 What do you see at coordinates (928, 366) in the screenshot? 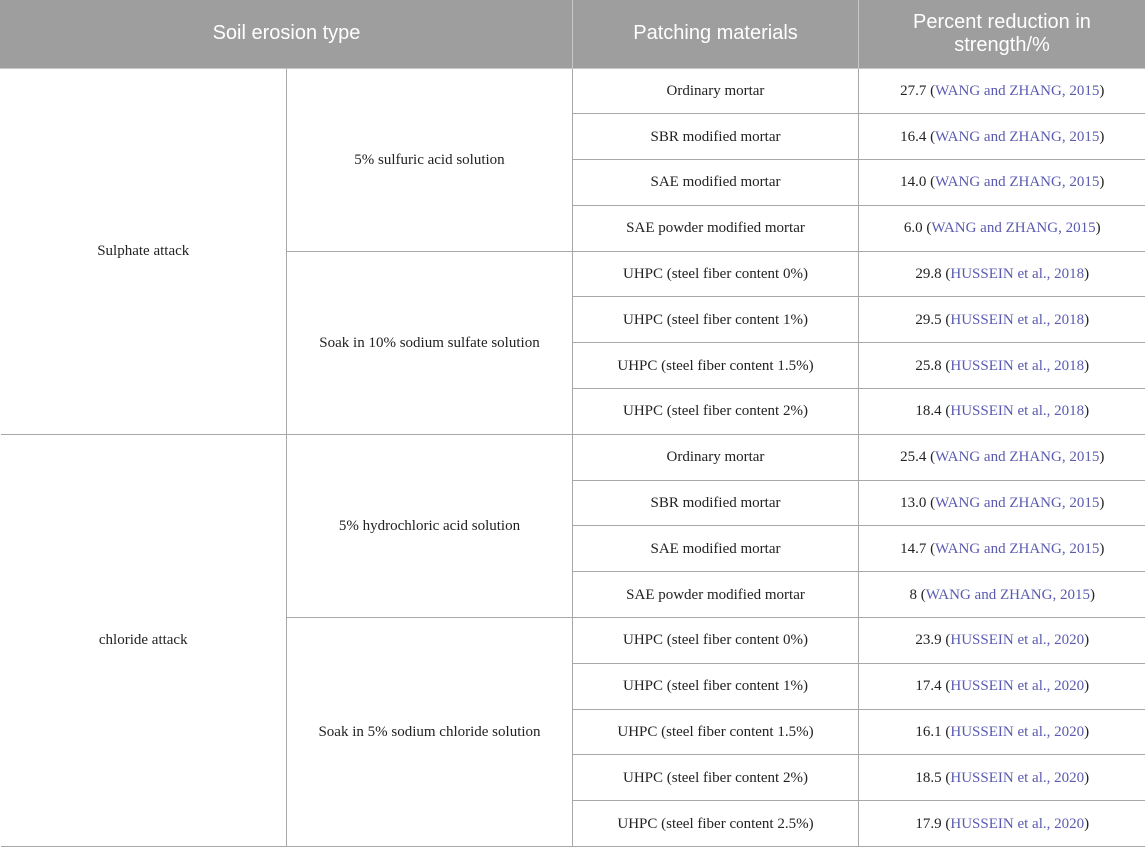
I see `reduction-value: 25.8` at bounding box center [928, 366].